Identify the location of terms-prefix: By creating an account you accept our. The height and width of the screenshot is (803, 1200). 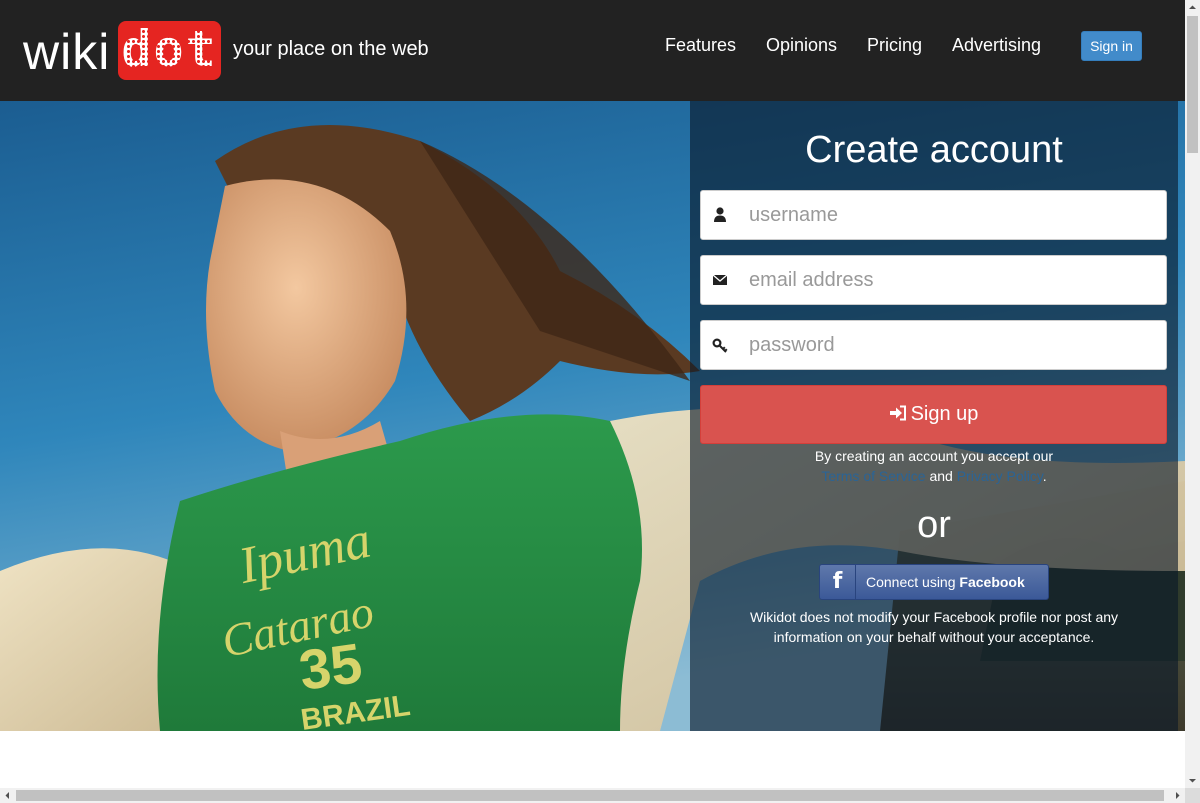
(934, 456).